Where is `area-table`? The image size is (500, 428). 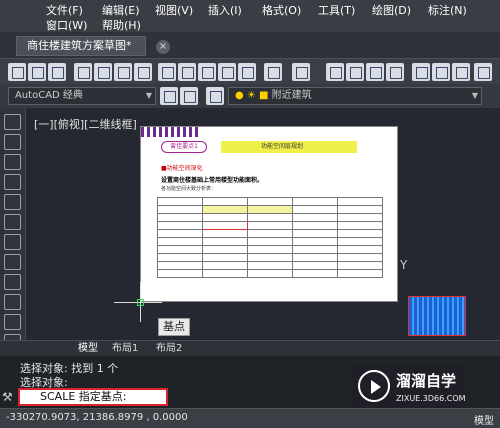
area-table is located at coordinates (270, 237).